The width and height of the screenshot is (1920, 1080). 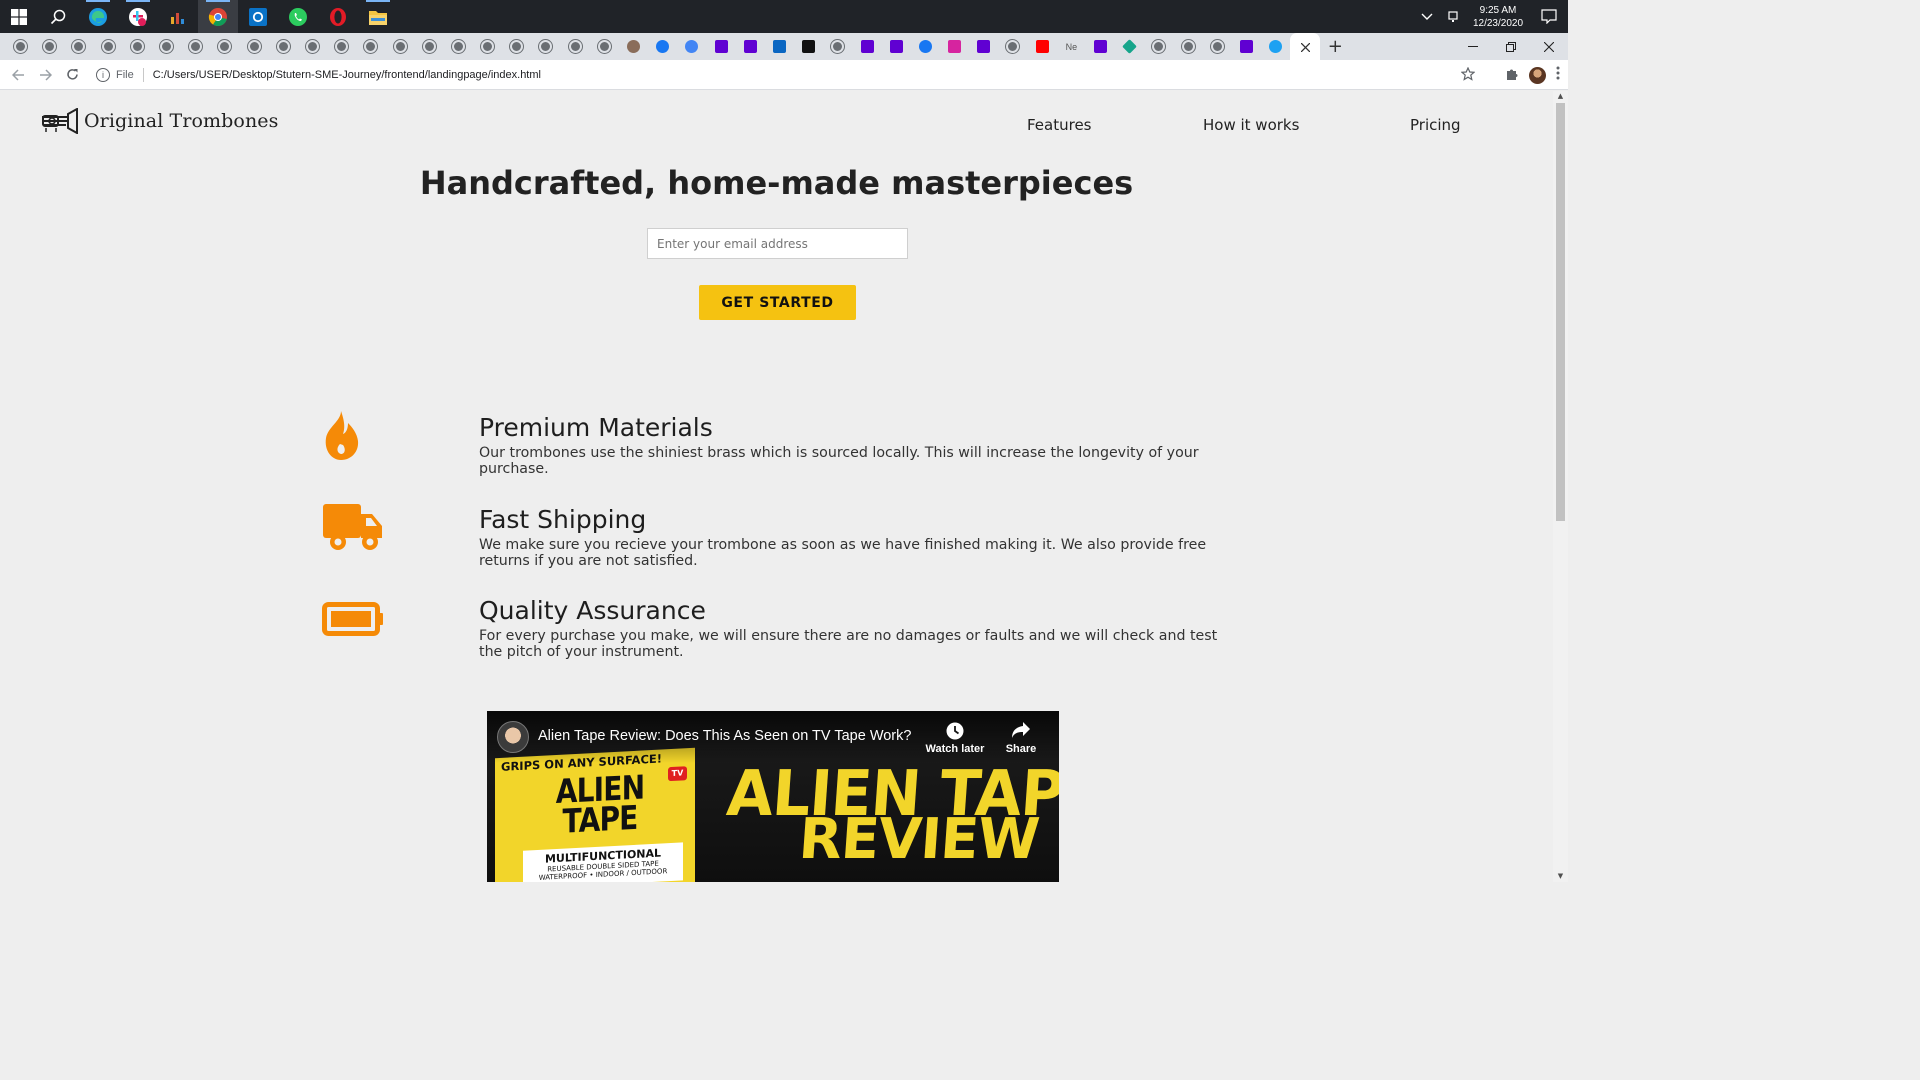 What do you see at coordinates (1511, 46) in the screenshot?
I see `restore-button` at bounding box center [1511, 46].